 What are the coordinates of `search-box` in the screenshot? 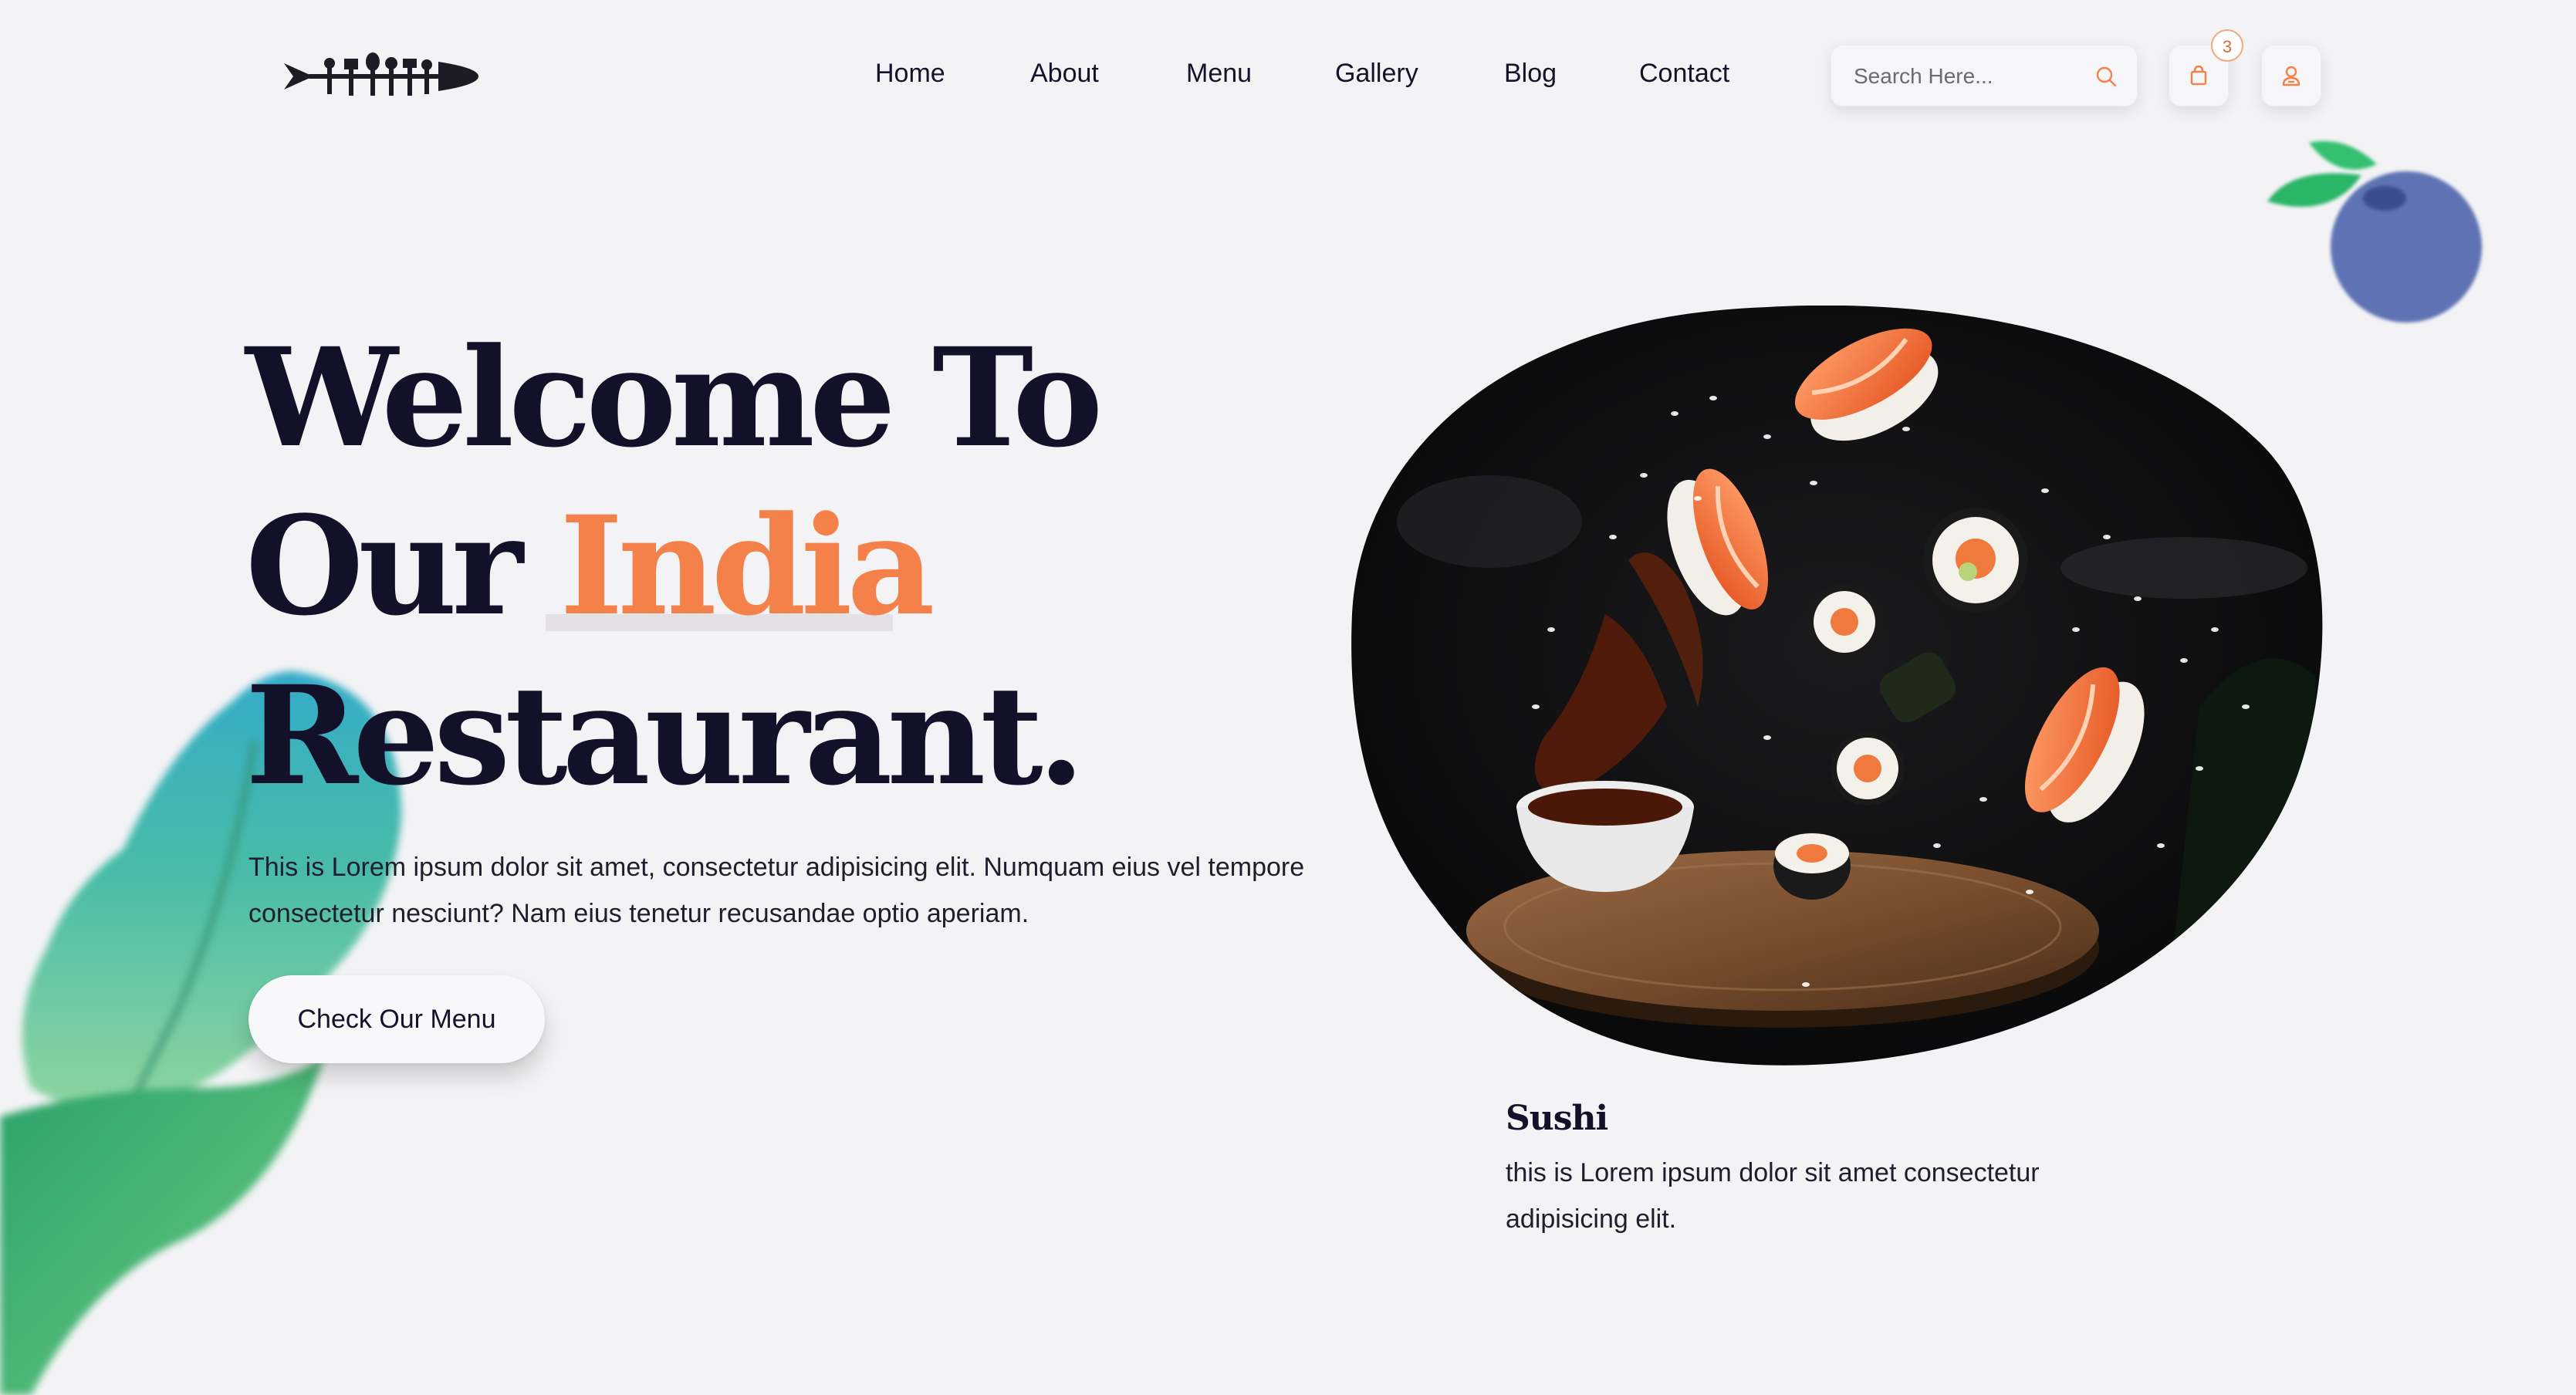 It's located at (1984, 76).